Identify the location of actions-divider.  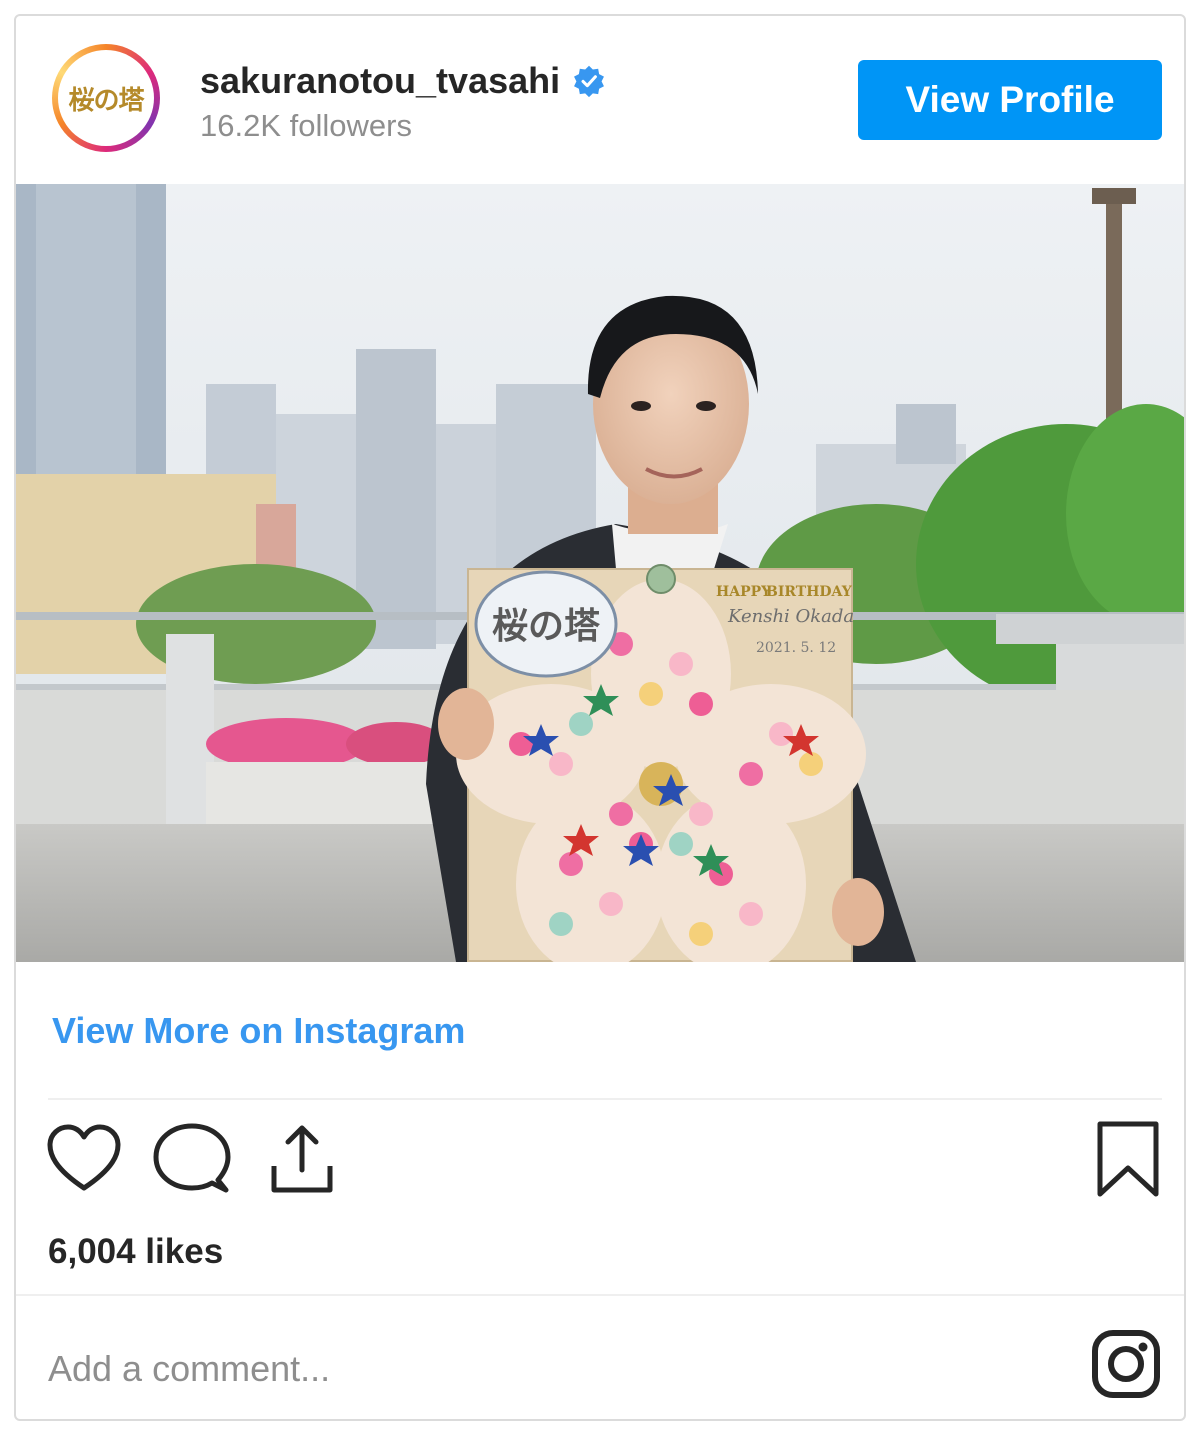
(605, 1099).